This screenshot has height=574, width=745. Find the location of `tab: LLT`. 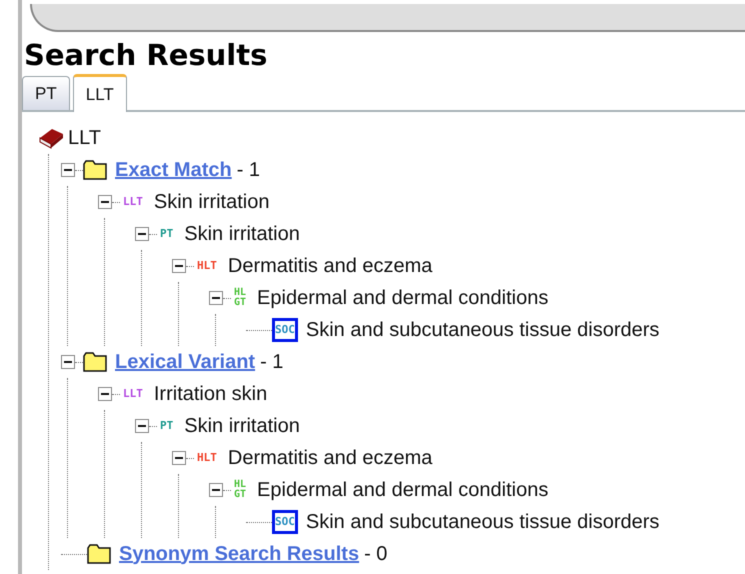

tab: LLT is located at coordinates (99, 93).